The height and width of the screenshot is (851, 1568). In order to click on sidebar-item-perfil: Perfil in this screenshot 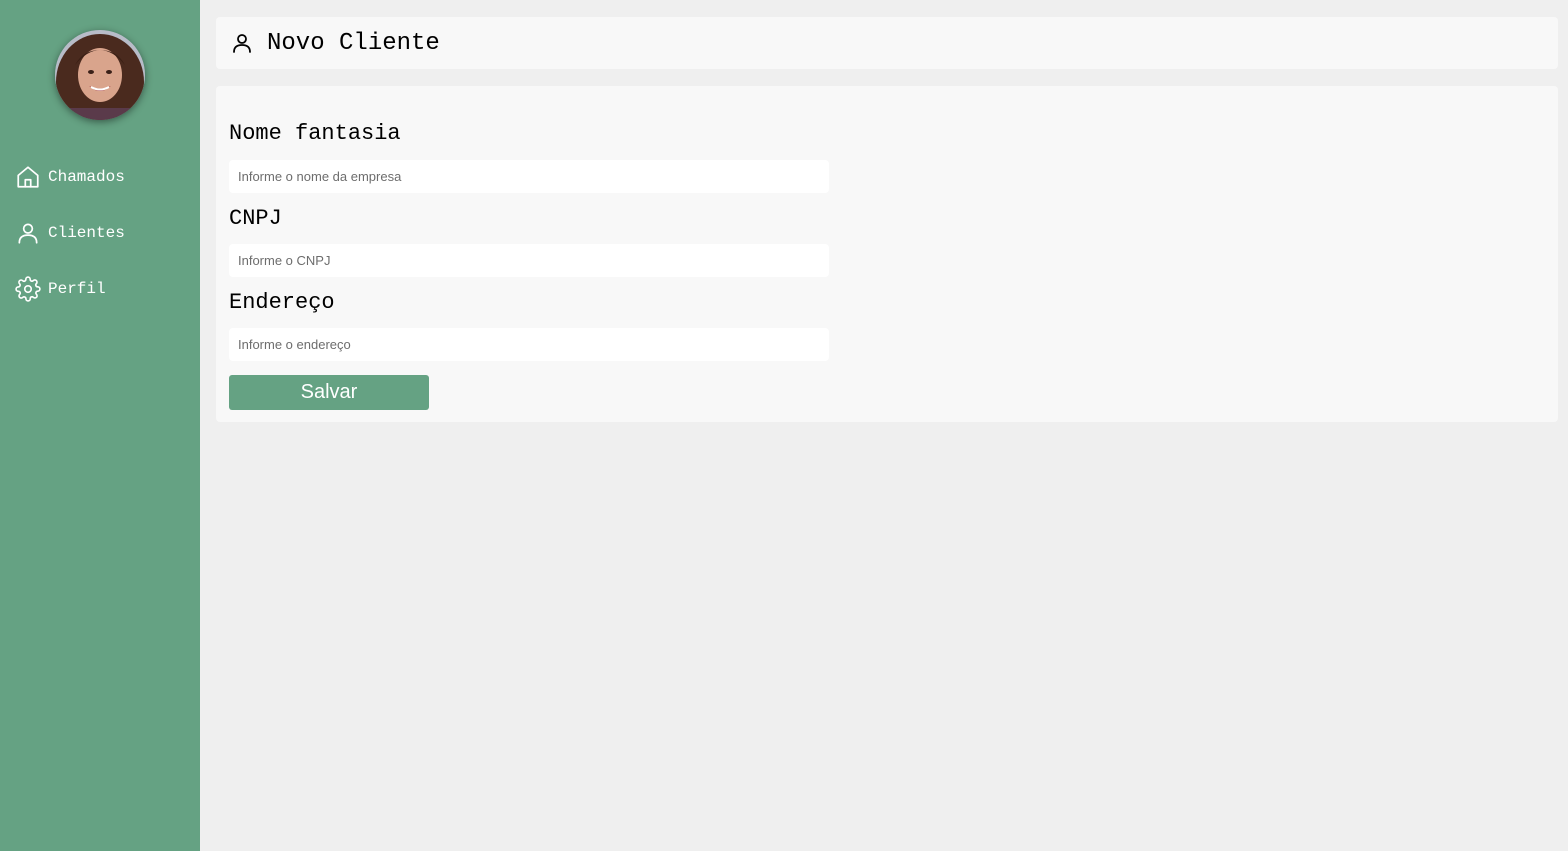, I will do `click(60, 289)`.